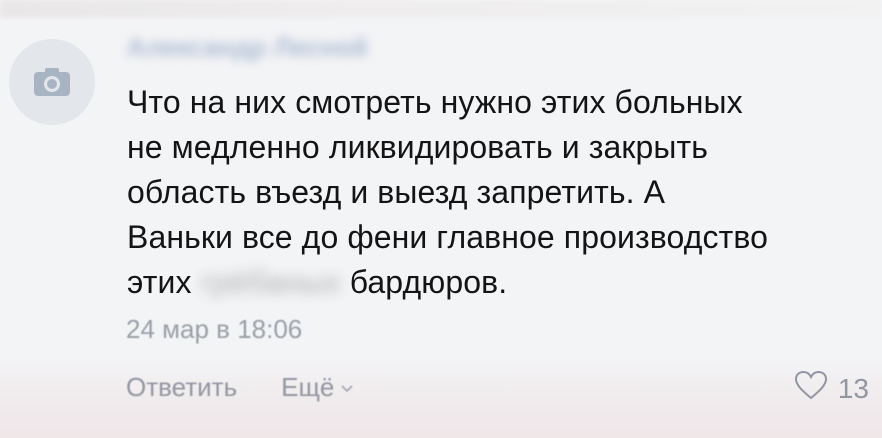 This screenshot has width=882, height=438. I want to click on more-button: Ещё, so click(317, 387).